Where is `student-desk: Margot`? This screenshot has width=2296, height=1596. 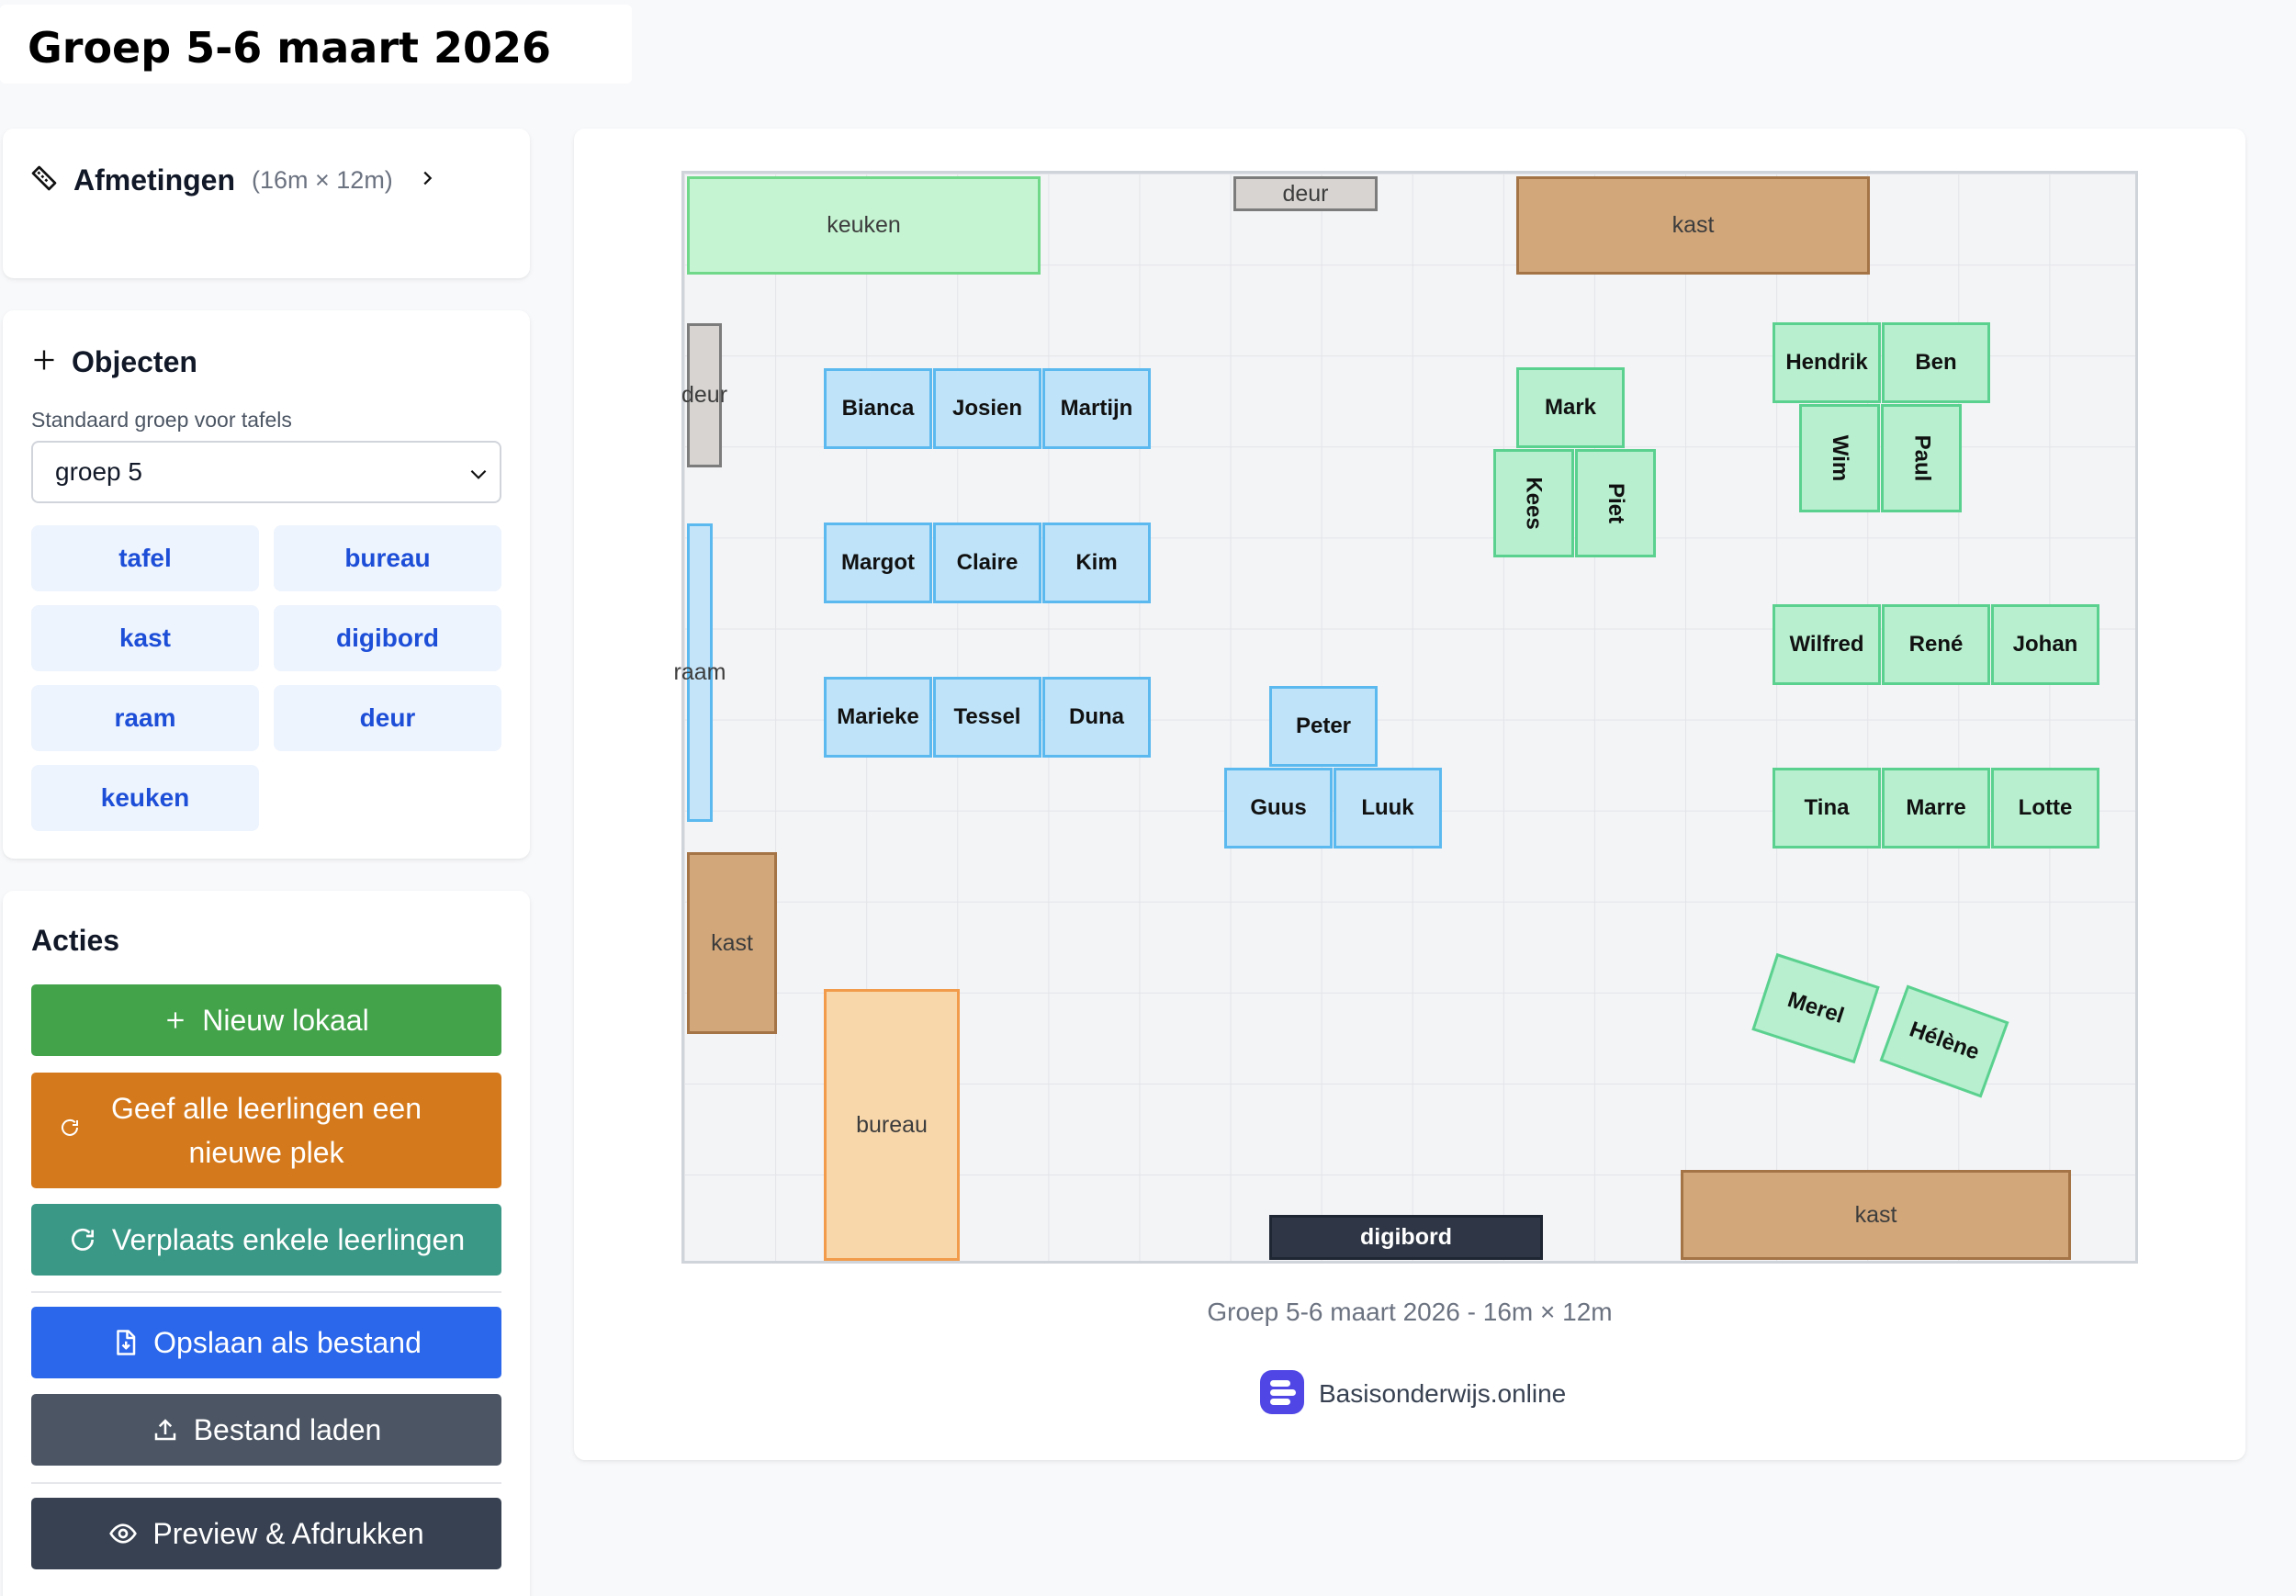 student-desk: Margot is located at coordinates (878, 563).